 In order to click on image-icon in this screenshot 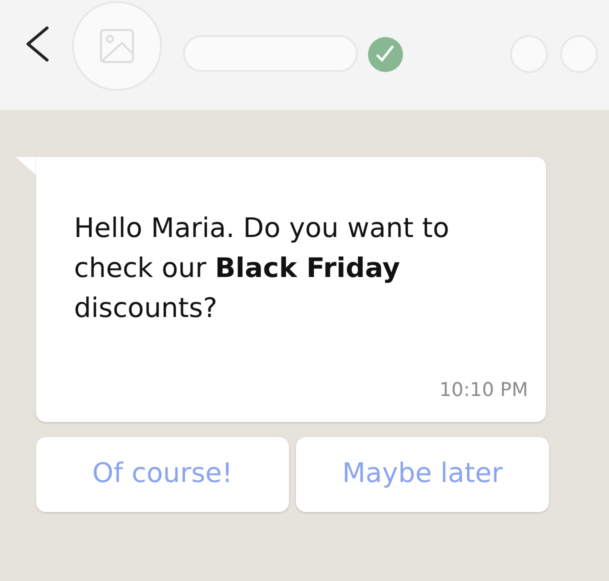, I will do `click(117, 46)`.